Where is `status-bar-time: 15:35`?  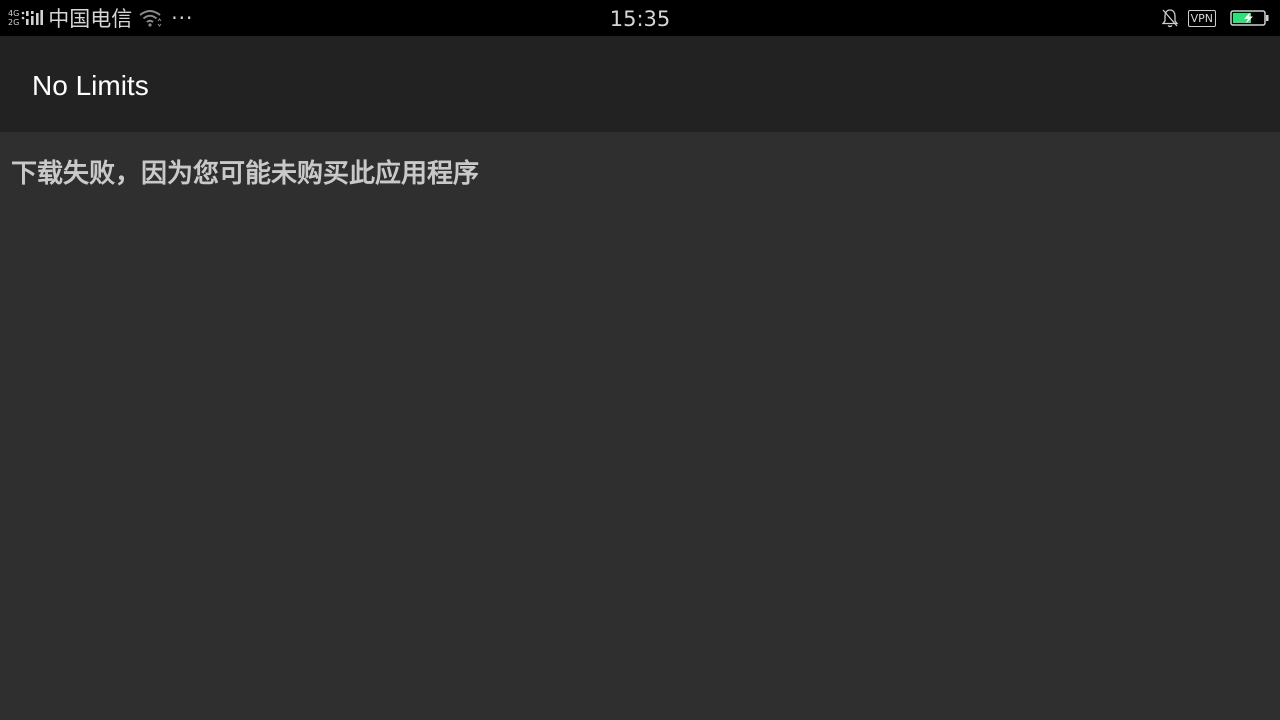
status-bar-time: 15:35 is located at coordinates (640, 19).